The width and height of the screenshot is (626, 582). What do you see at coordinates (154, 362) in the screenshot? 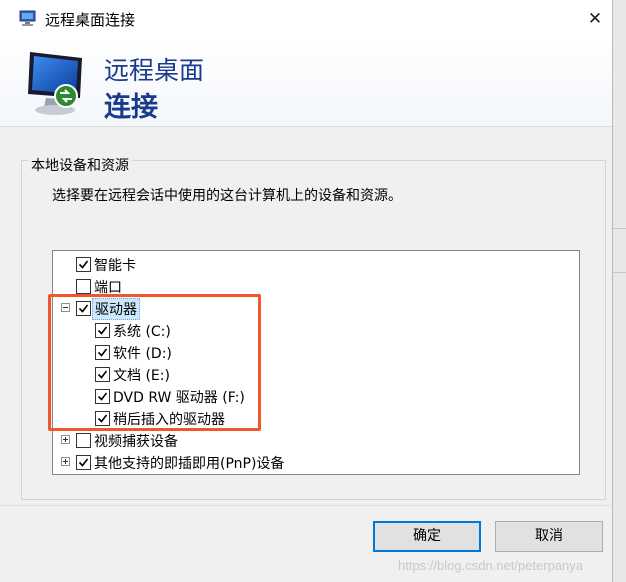
I see `annotation-highlight-box` at bounding box center [154, 362].